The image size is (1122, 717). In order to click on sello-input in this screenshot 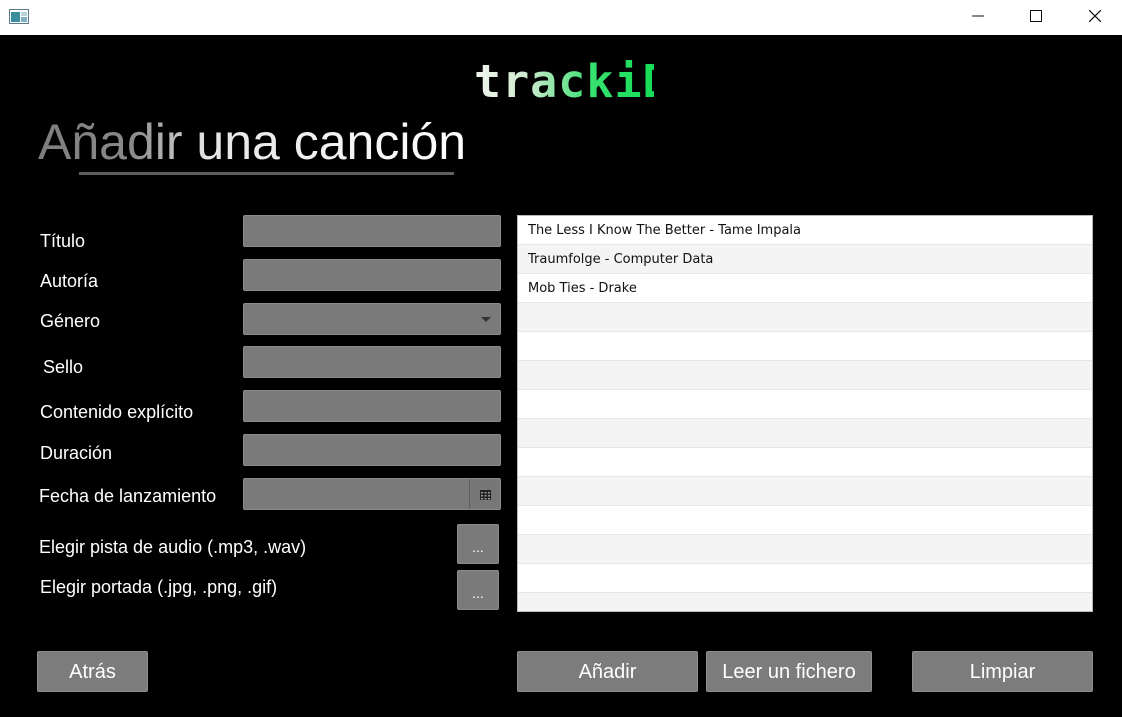, I will do `click(372, 362)`.